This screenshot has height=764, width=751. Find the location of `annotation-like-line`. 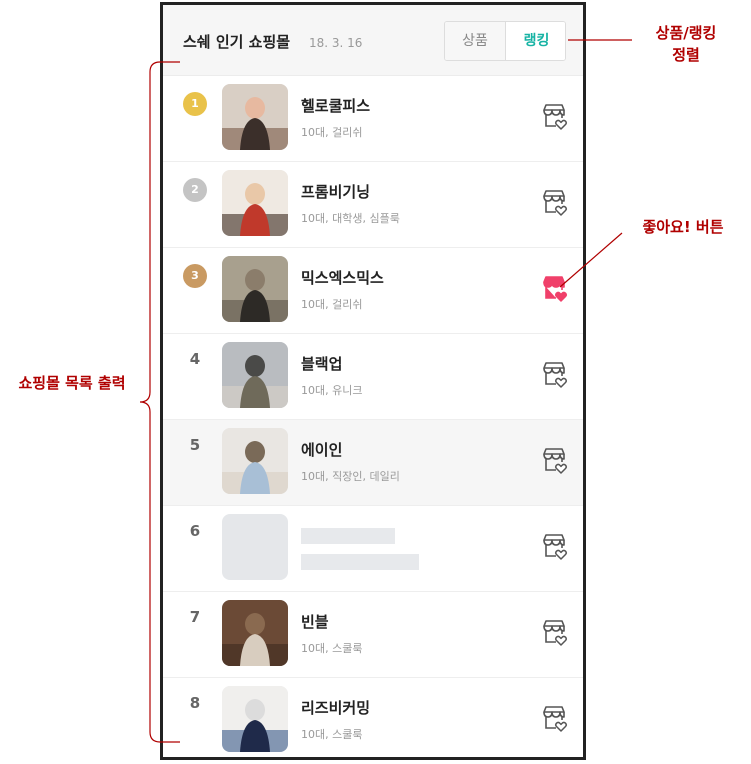

annotation-like-line is located at coordinates (591, 260).